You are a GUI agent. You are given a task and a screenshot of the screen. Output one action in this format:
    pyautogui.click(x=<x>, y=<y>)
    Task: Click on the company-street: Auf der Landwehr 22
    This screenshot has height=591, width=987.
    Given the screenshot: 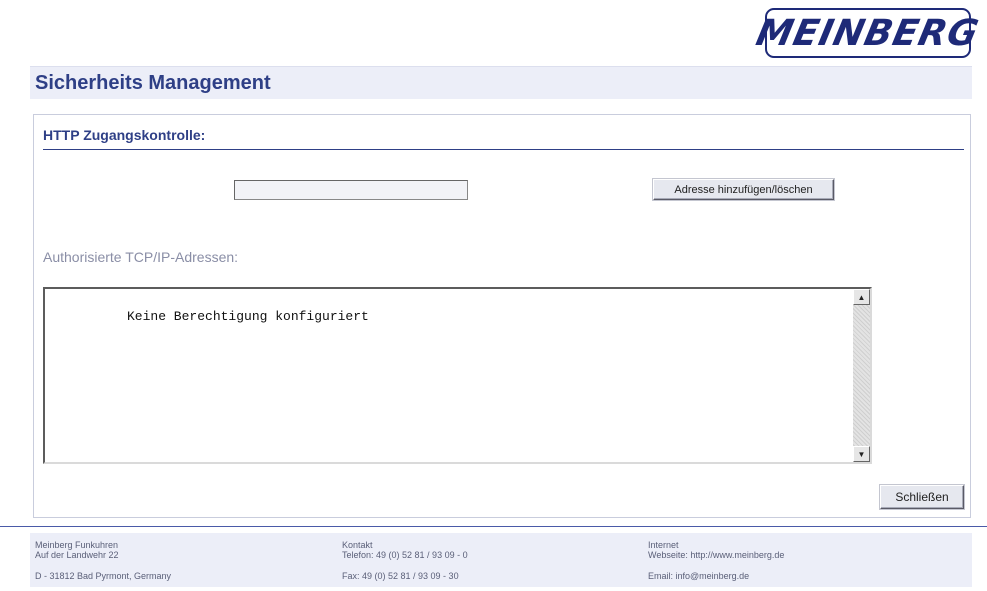 What is the action you would take?
    pyautogui.click(x=77, y=555)
    